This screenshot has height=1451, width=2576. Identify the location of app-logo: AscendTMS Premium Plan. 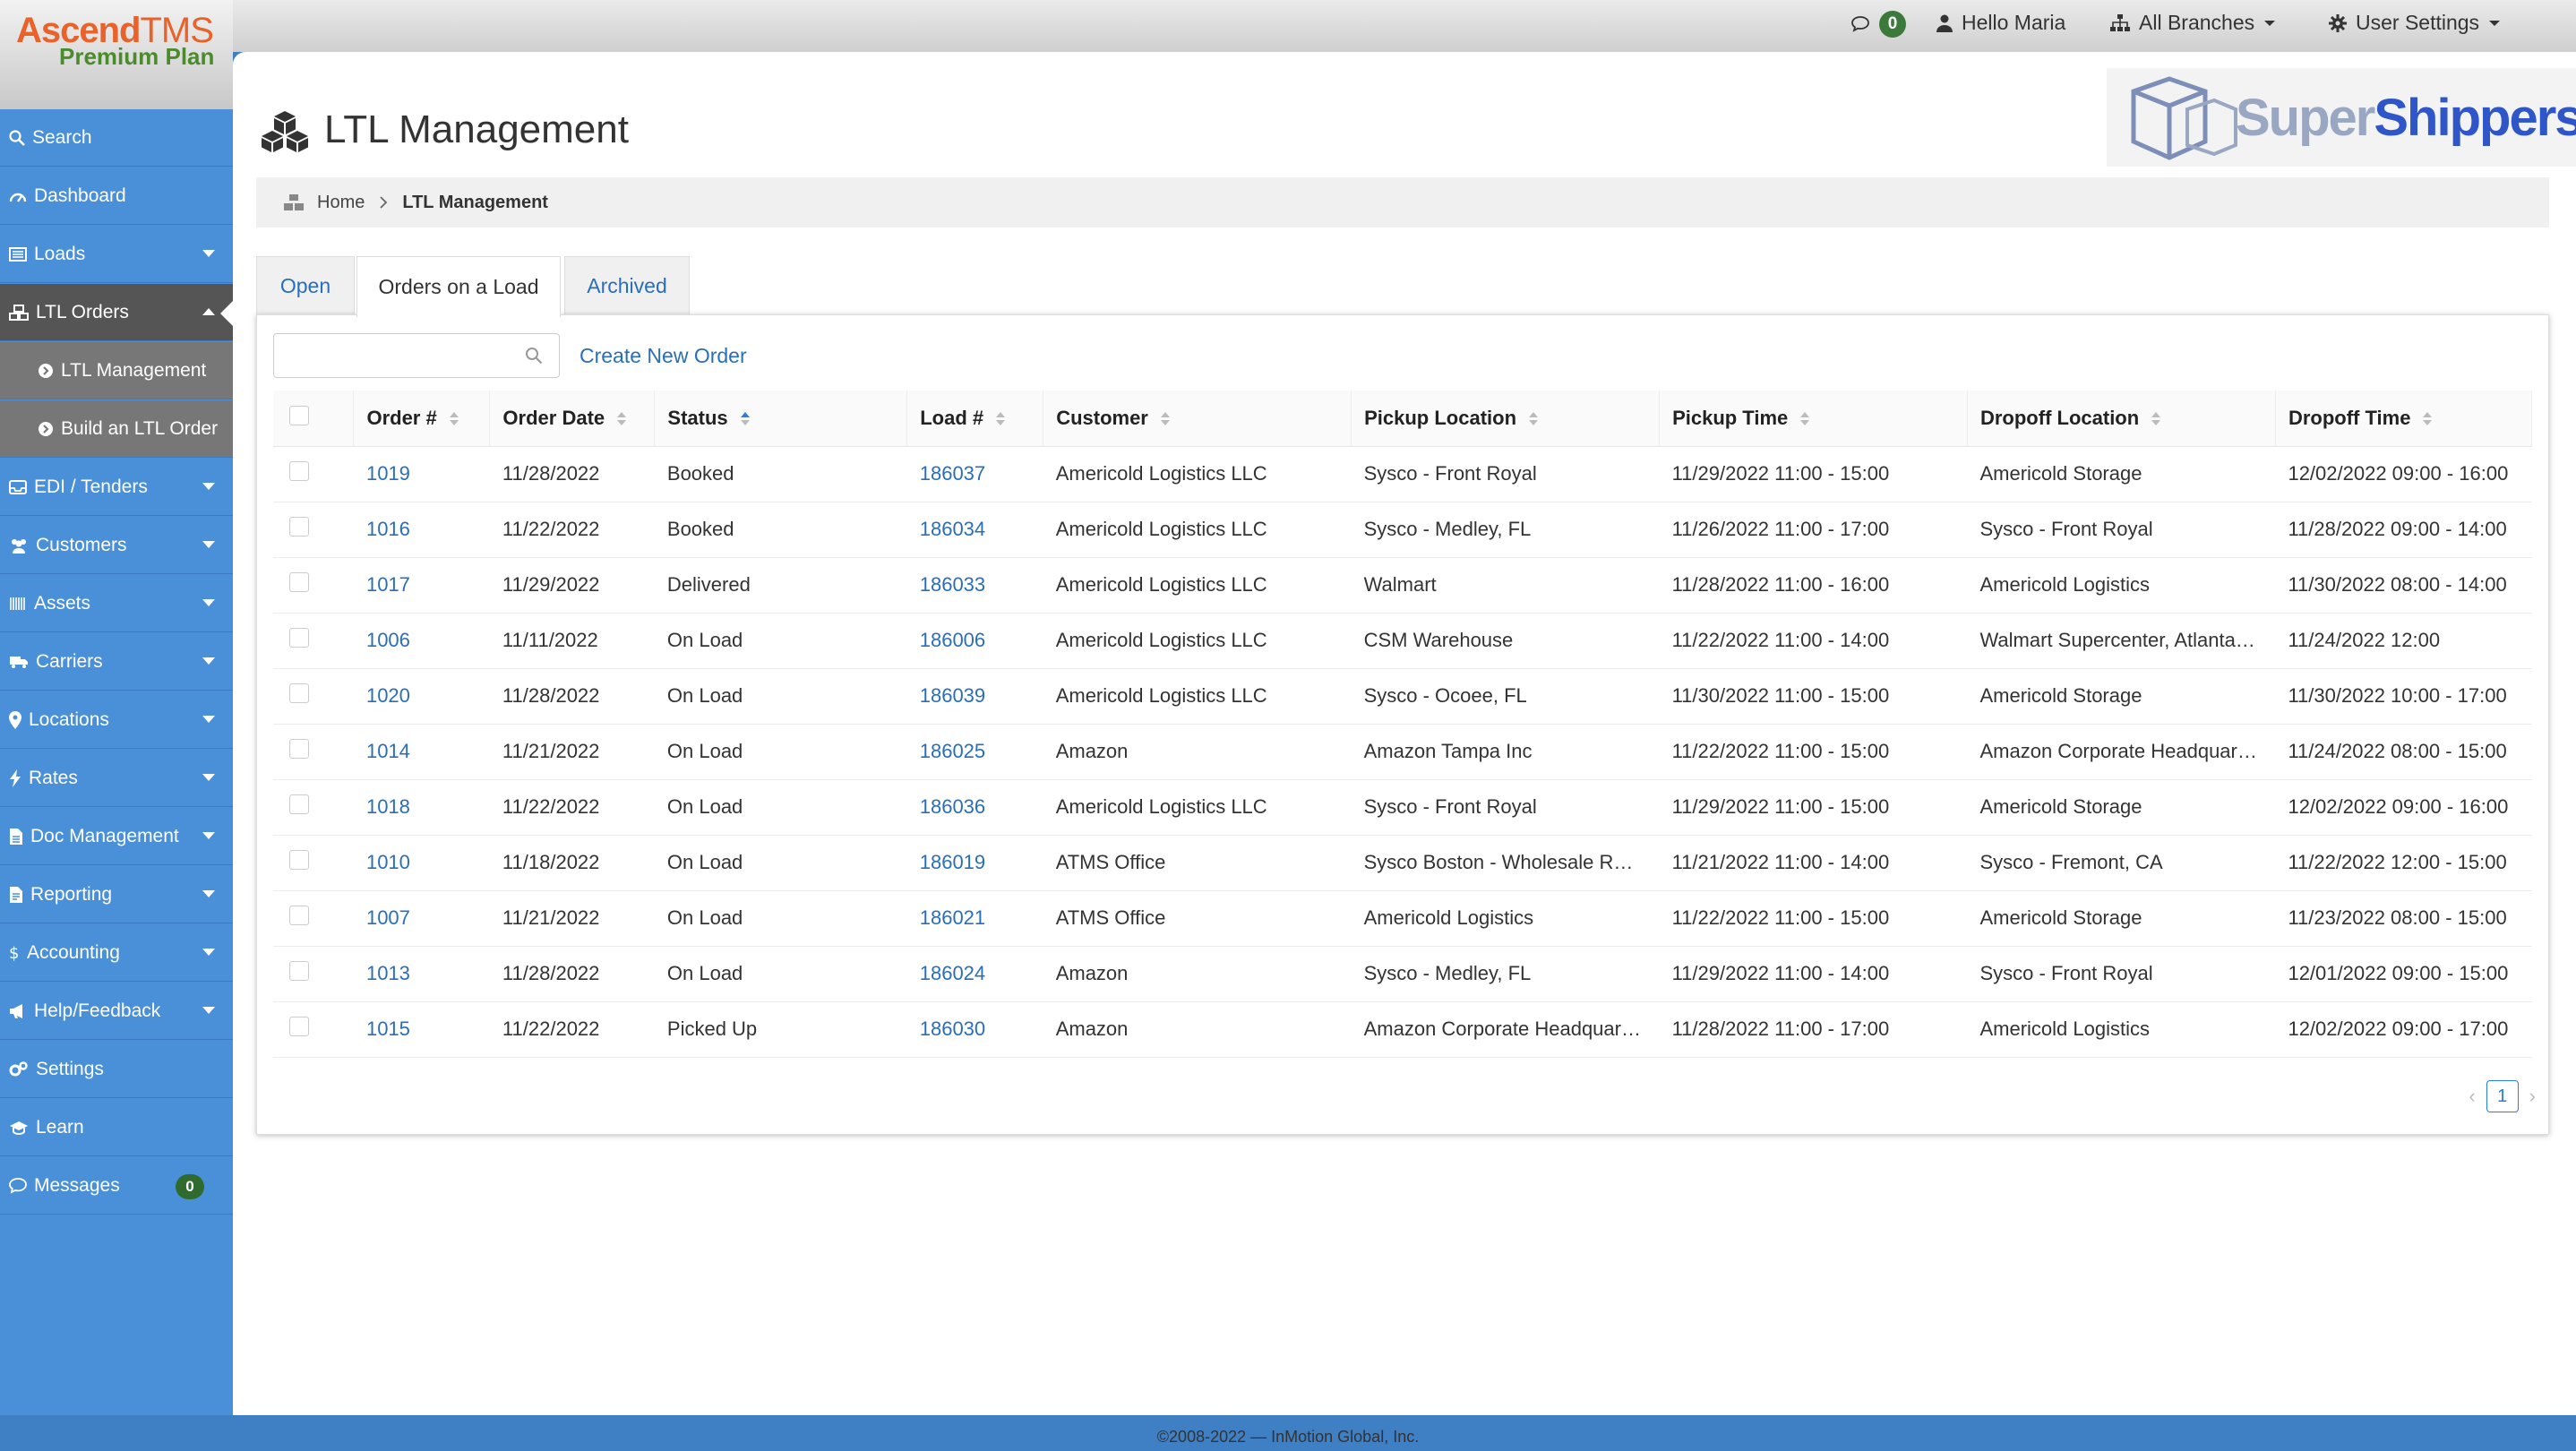
(116, 55).